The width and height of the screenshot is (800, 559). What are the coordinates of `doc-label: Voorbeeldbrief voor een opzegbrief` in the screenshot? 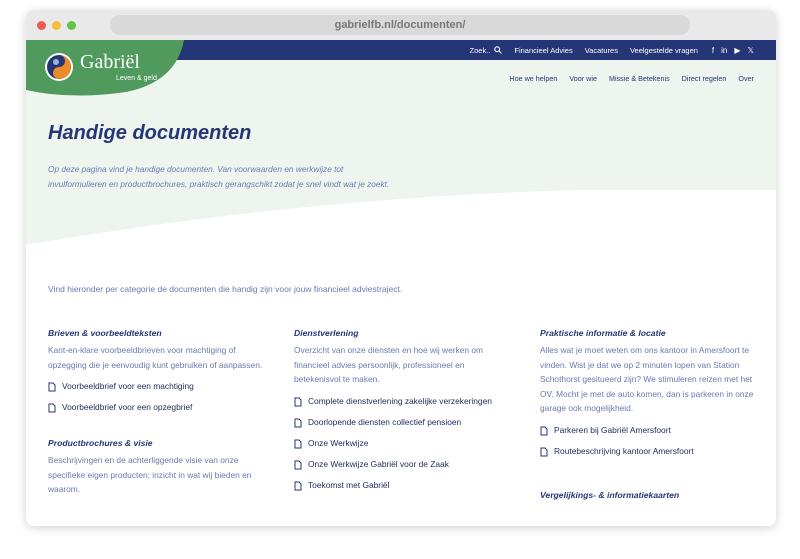 It's located at (127, 407).